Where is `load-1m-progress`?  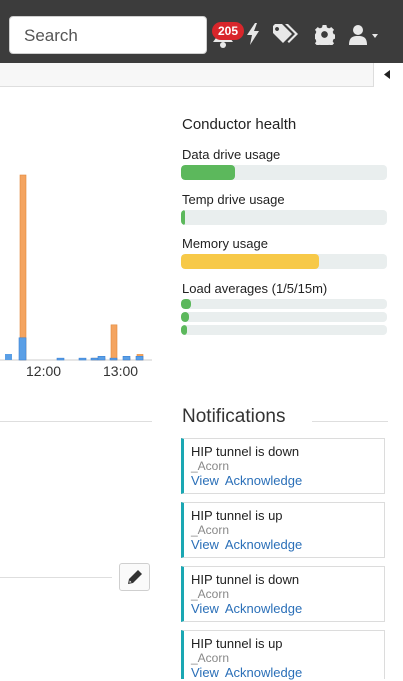
load-1m-progress is located at coordinates (284, 304).